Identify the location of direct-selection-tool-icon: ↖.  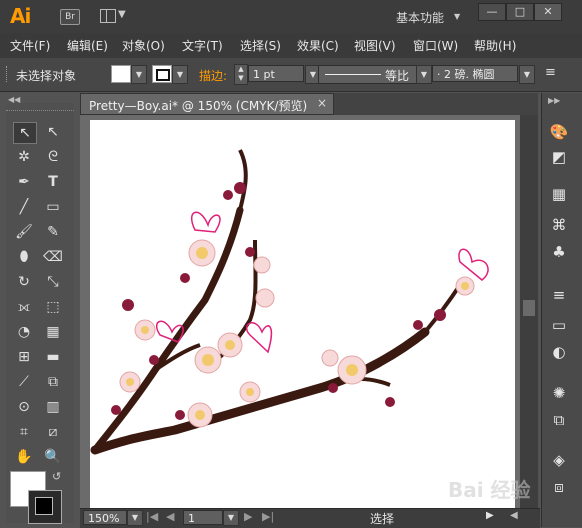
(53, 132).